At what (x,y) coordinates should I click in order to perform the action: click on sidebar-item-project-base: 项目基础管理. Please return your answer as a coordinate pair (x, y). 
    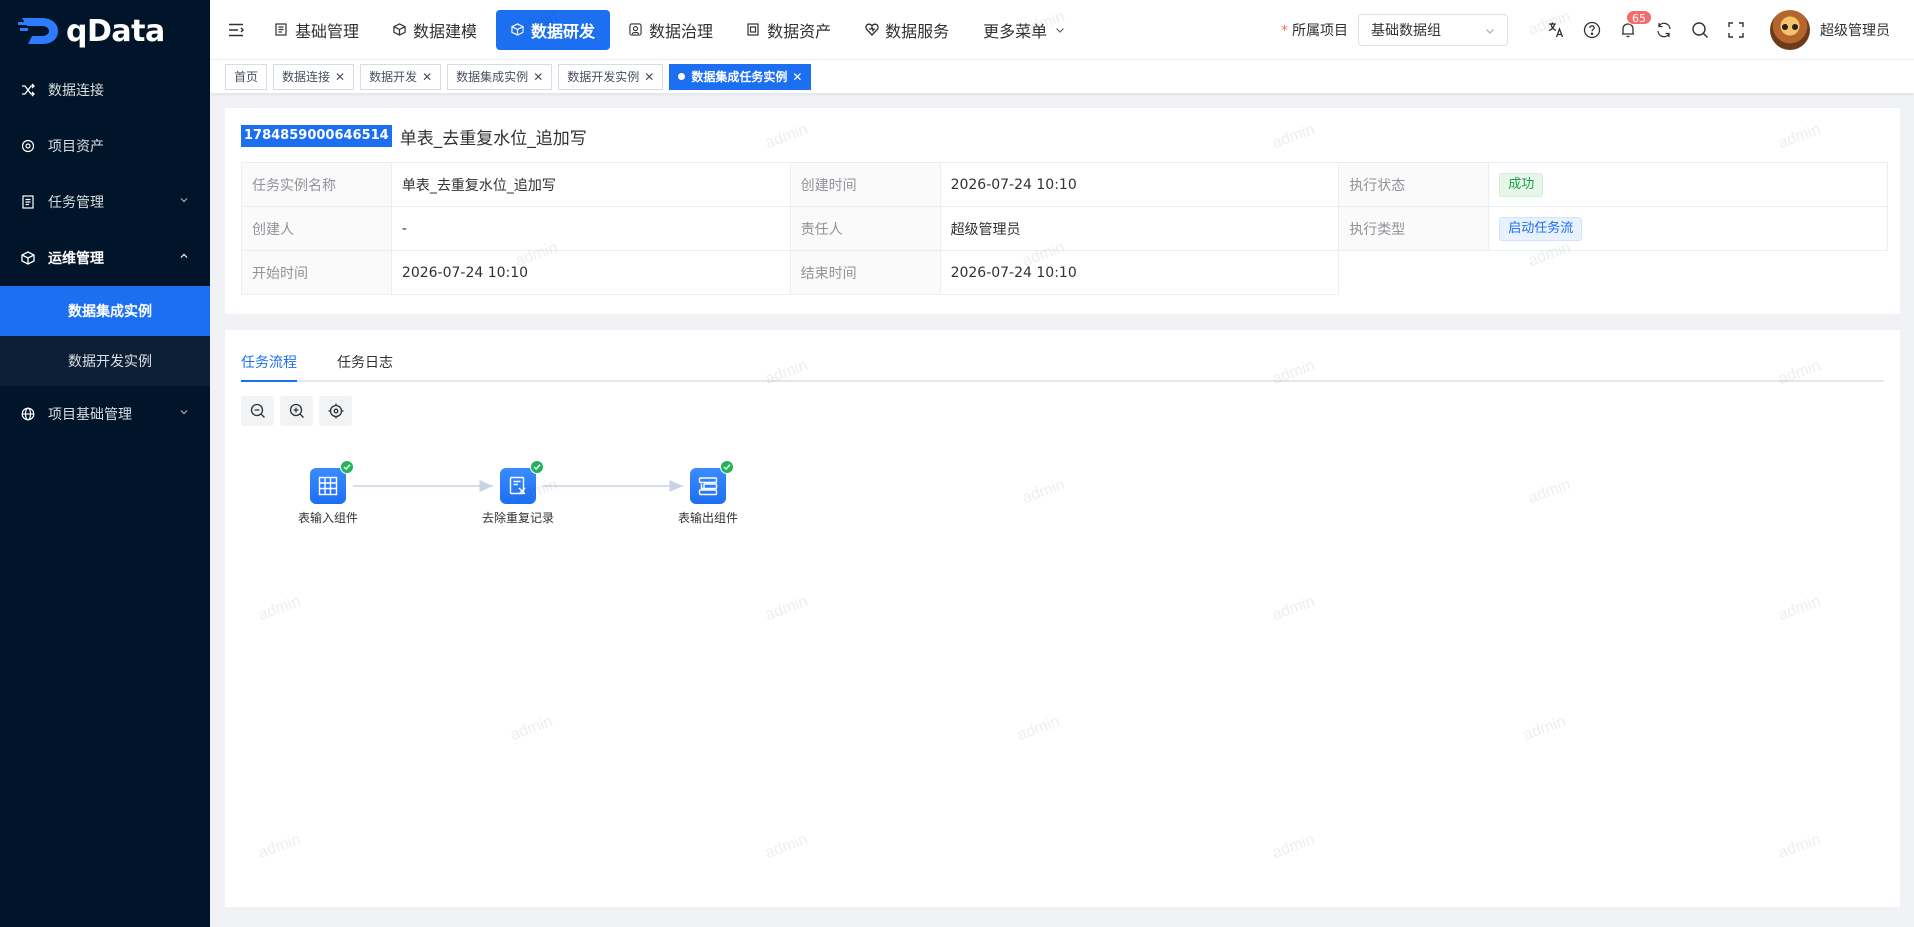
    Looking at the image, I should click on (105, 414).